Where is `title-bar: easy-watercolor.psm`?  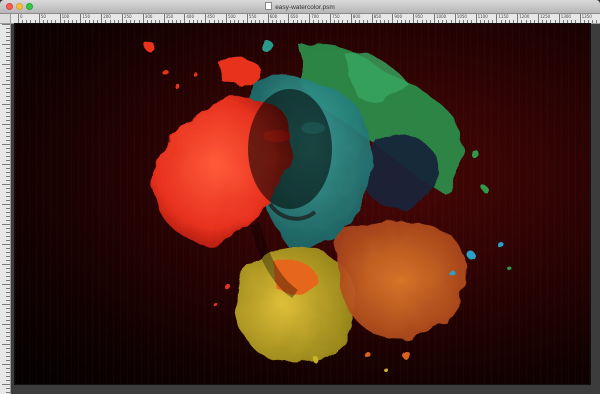
title-bar: easy-watercolor.psm is located at coordinates (300, 7).